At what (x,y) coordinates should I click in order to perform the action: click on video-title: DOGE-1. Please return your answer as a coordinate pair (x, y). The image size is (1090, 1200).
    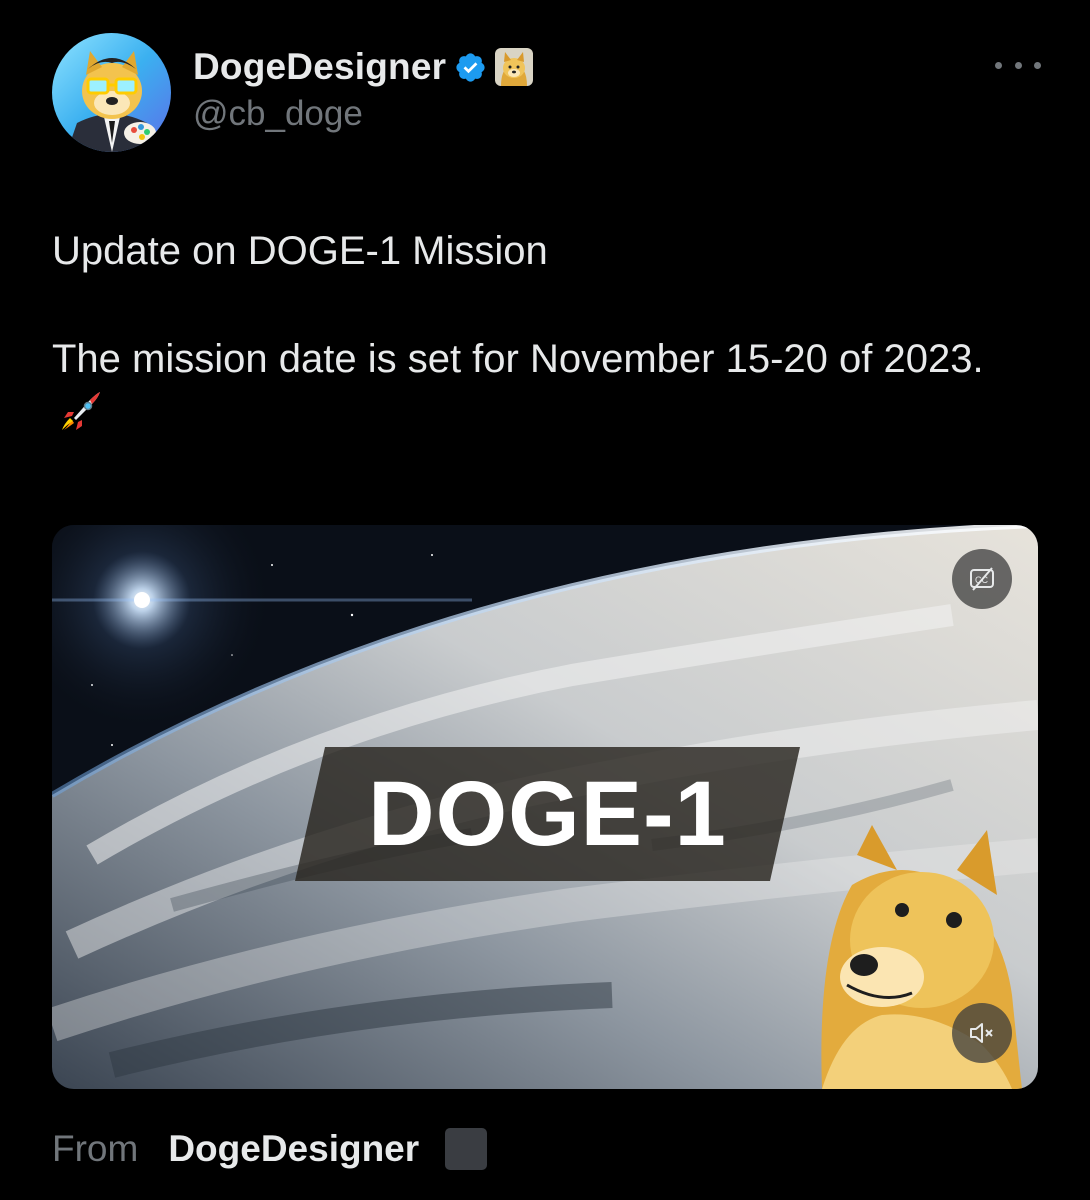
    Looking at the image, I should click on (547, 813).